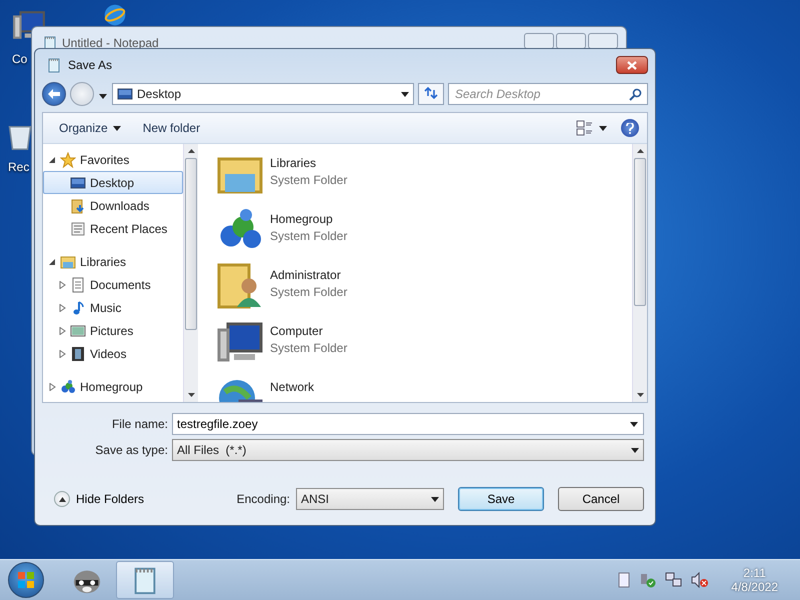 This screenshot has width=800, height=600. What do you see at coordinates (648, 580) in the screenshot?
I see `device-check-icon` at bounding box center [648, 580].